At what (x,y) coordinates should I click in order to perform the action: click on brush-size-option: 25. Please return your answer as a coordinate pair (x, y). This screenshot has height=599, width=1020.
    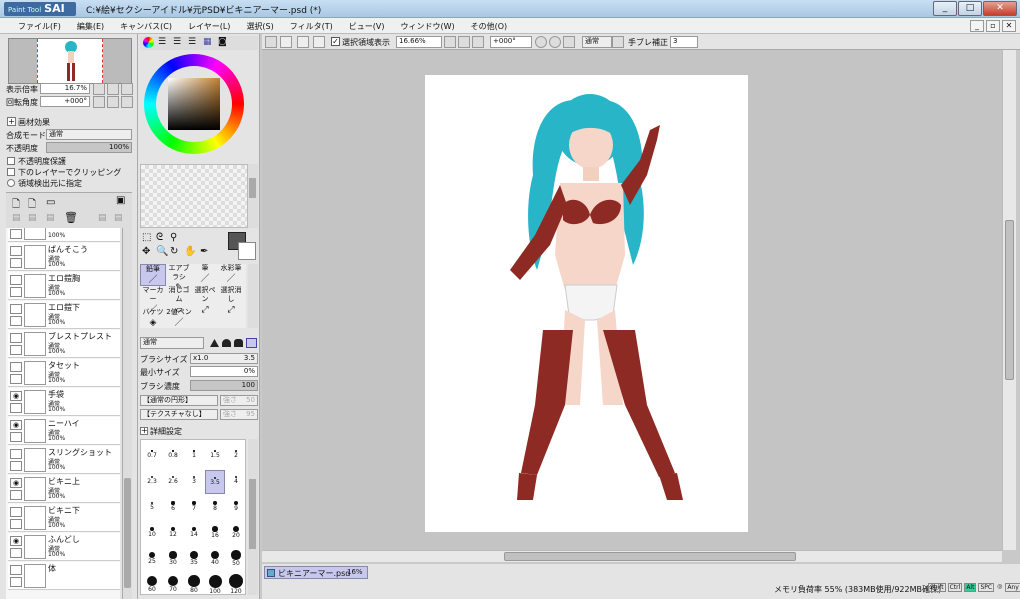
    Looking at the image, I should click on (152, 560).